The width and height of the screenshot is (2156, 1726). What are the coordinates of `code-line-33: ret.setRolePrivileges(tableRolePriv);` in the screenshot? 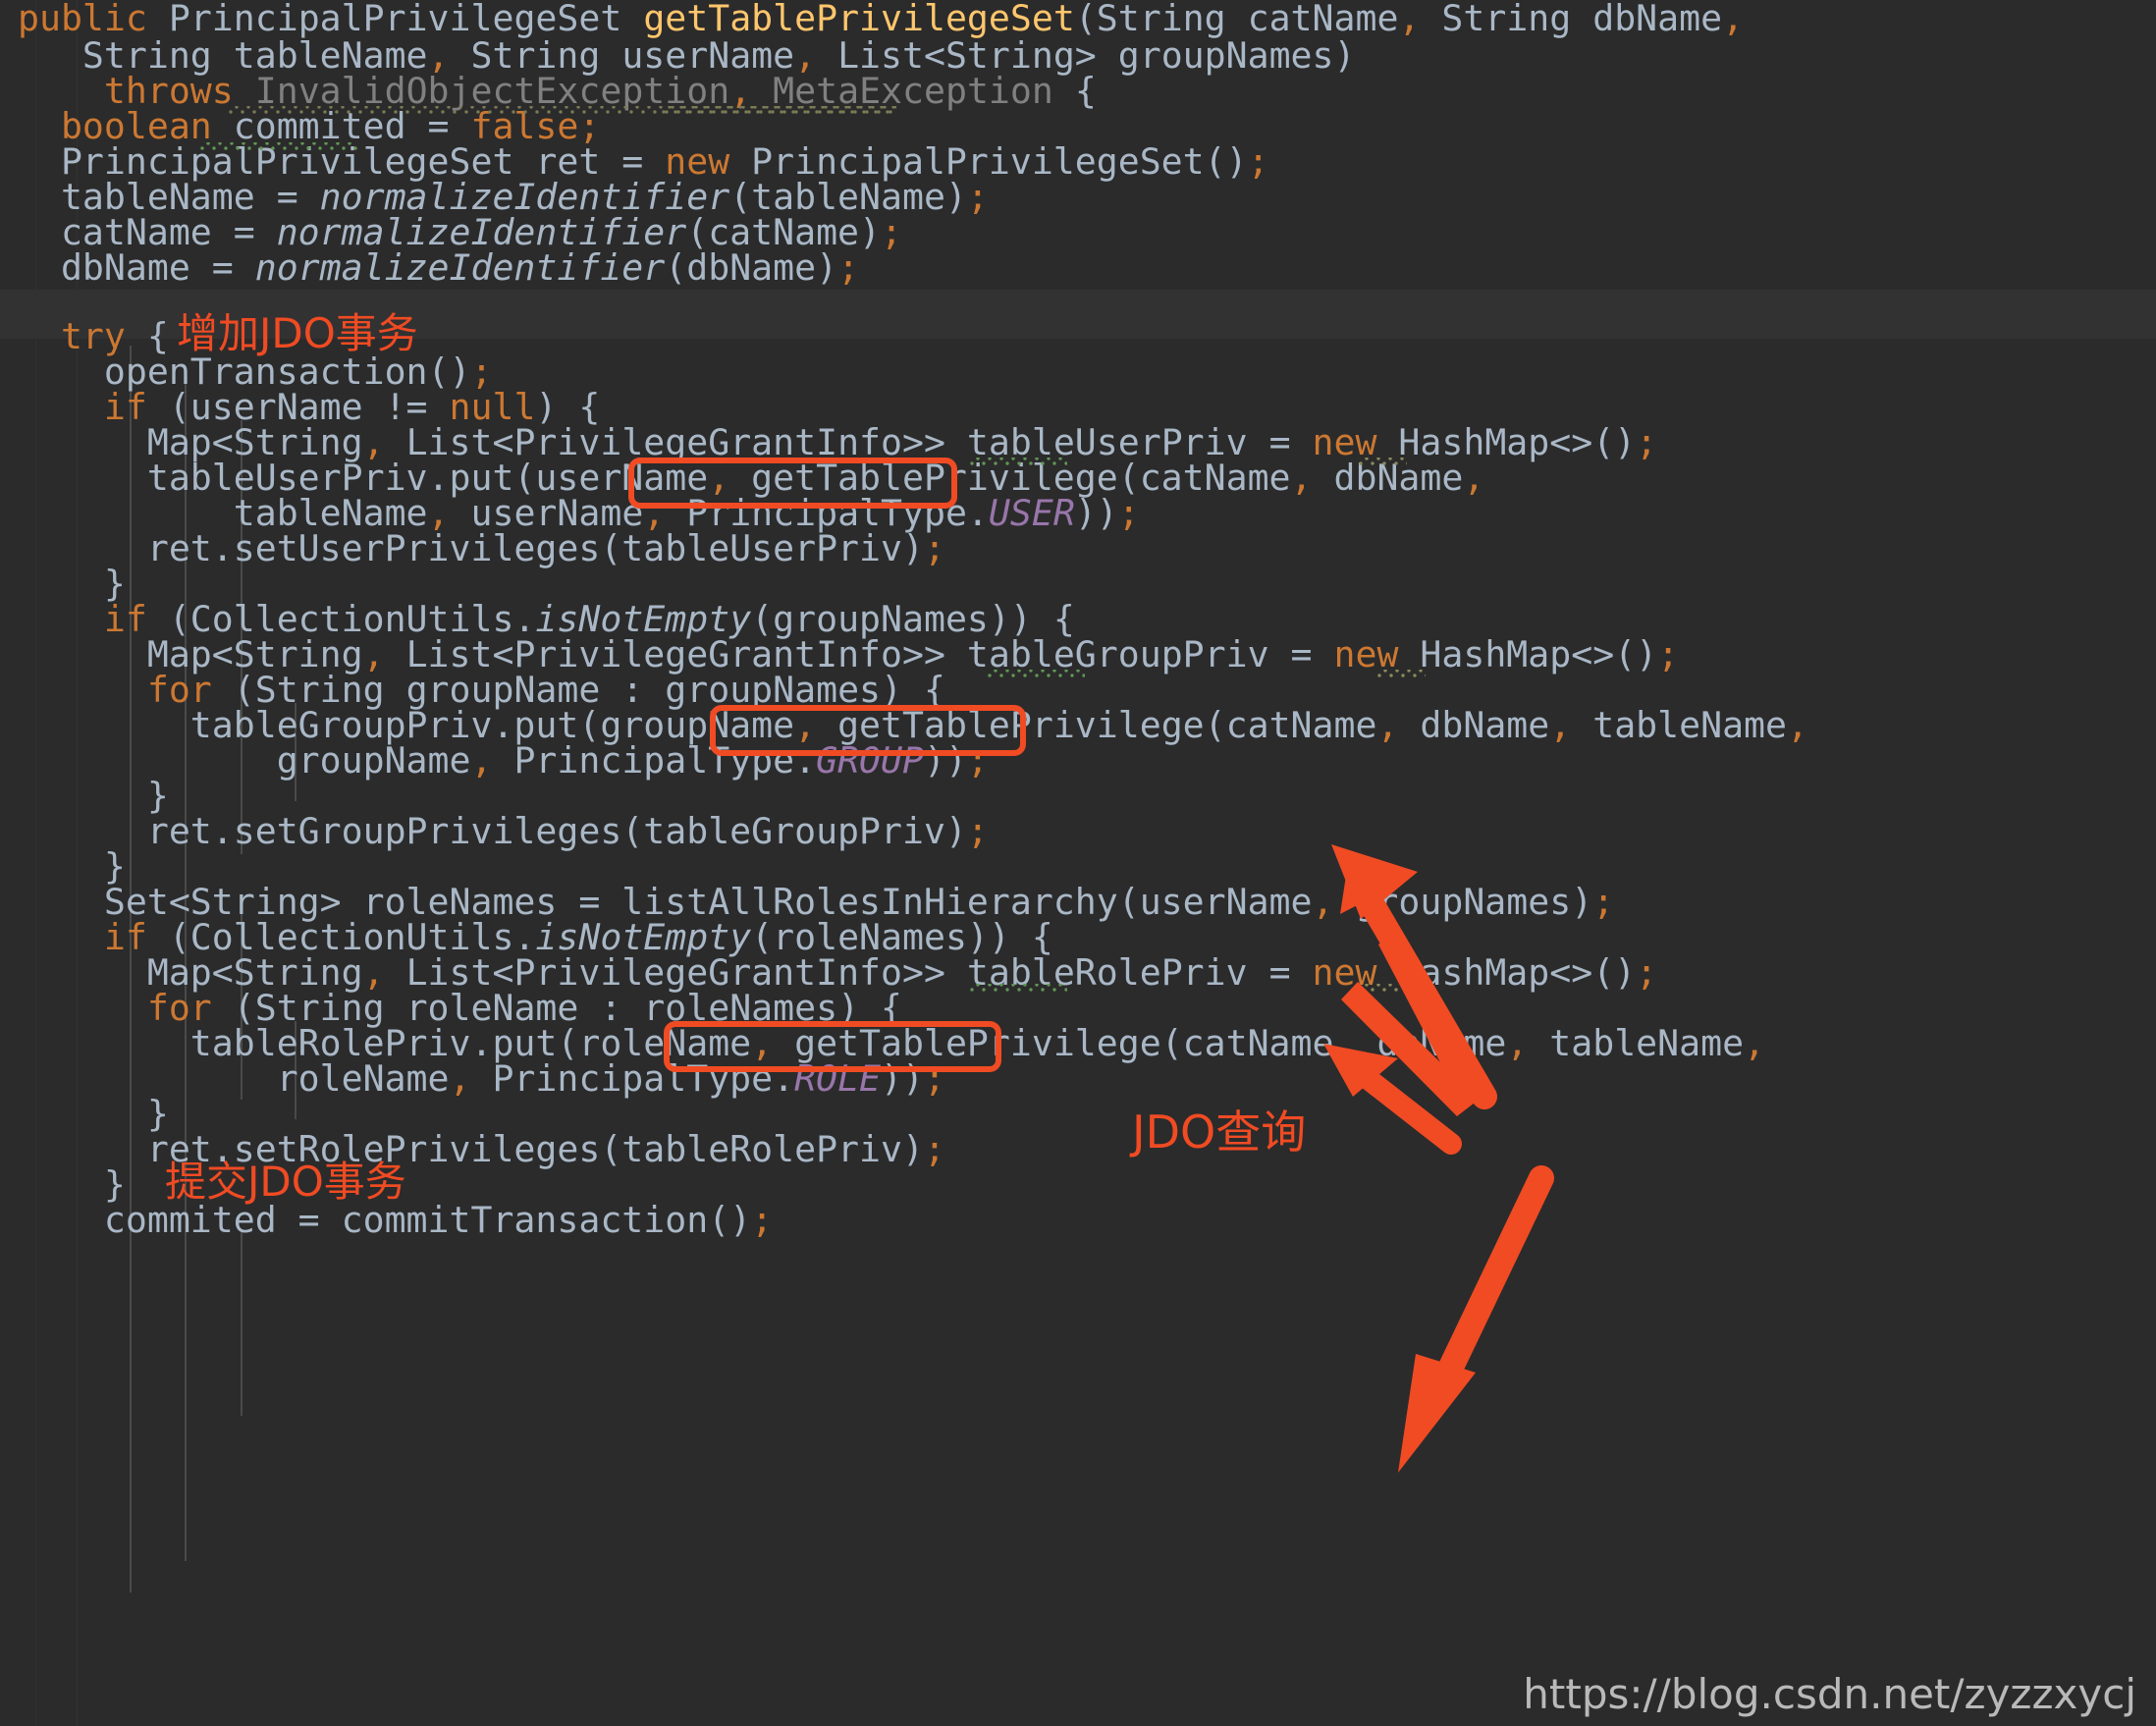 It's located at (482, 1149).